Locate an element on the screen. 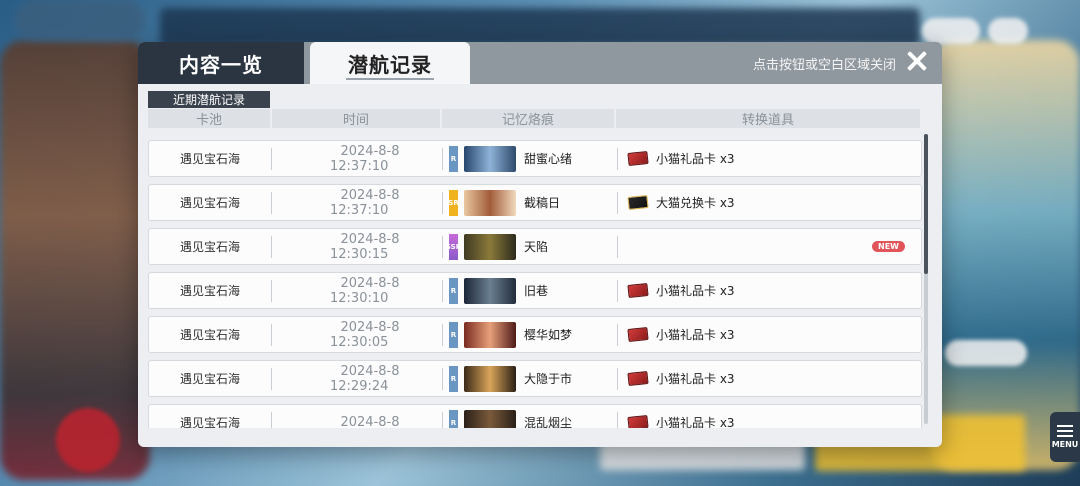 This screenshot has height=486, width=1080. column-header-time: 时间 is located at coordinates (356, 118).